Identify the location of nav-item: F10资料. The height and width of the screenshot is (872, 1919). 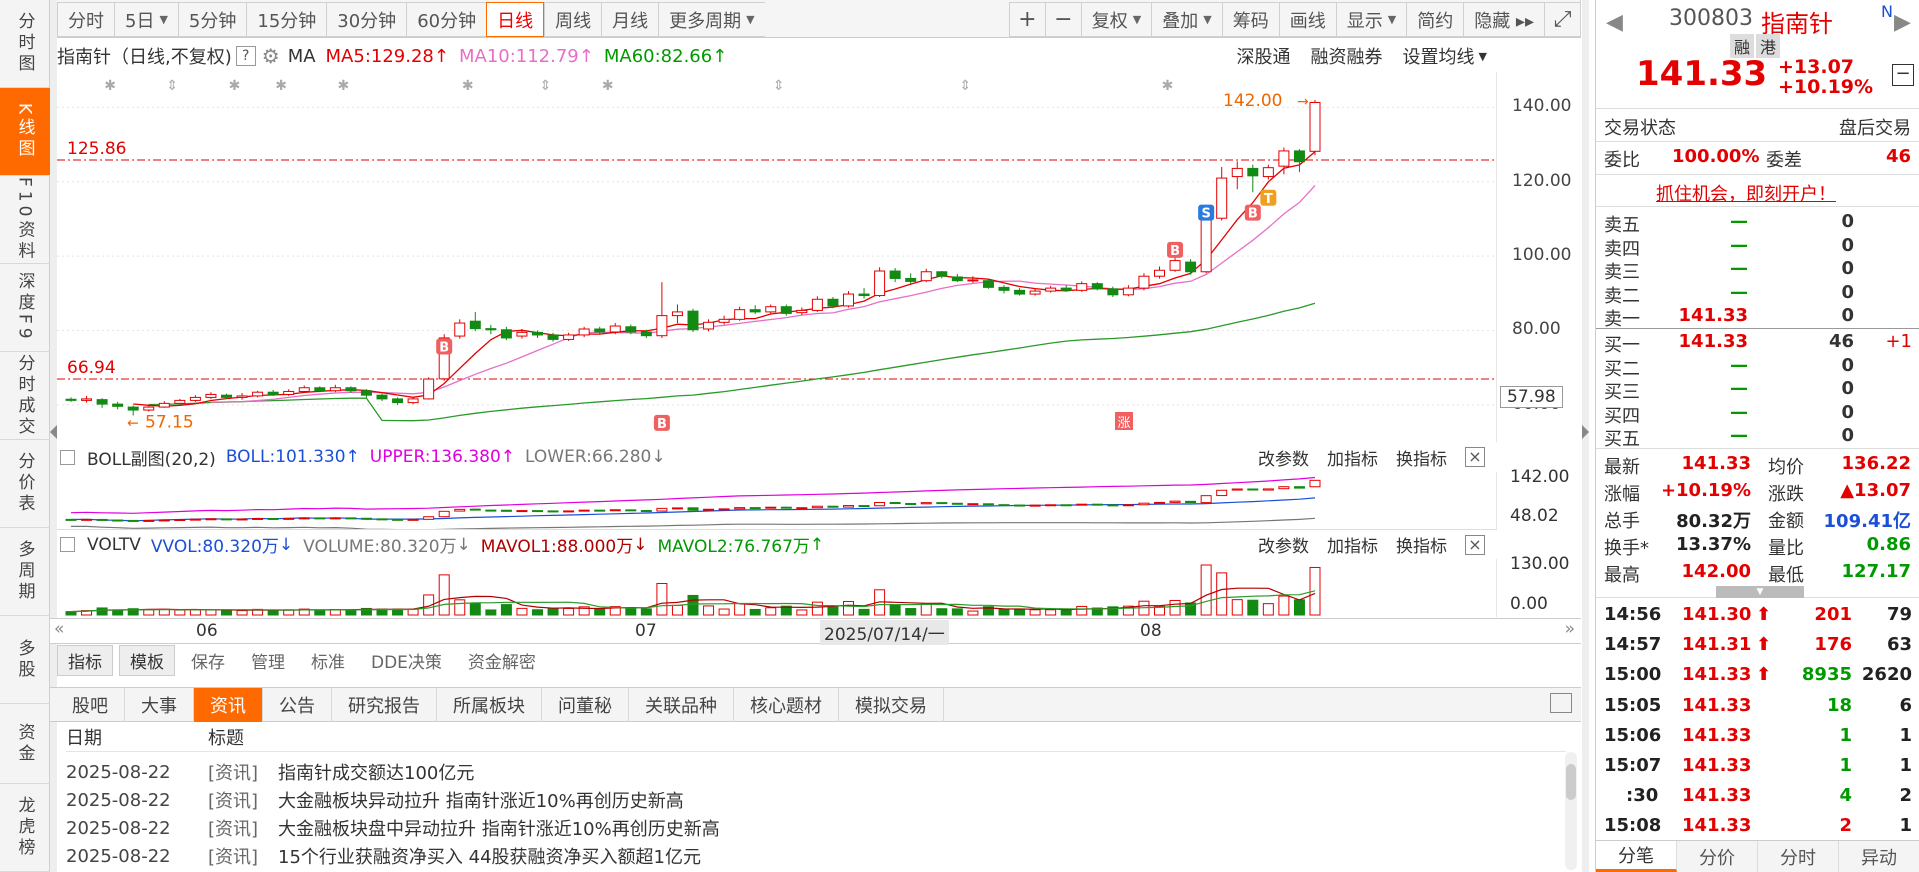
(25, 220).